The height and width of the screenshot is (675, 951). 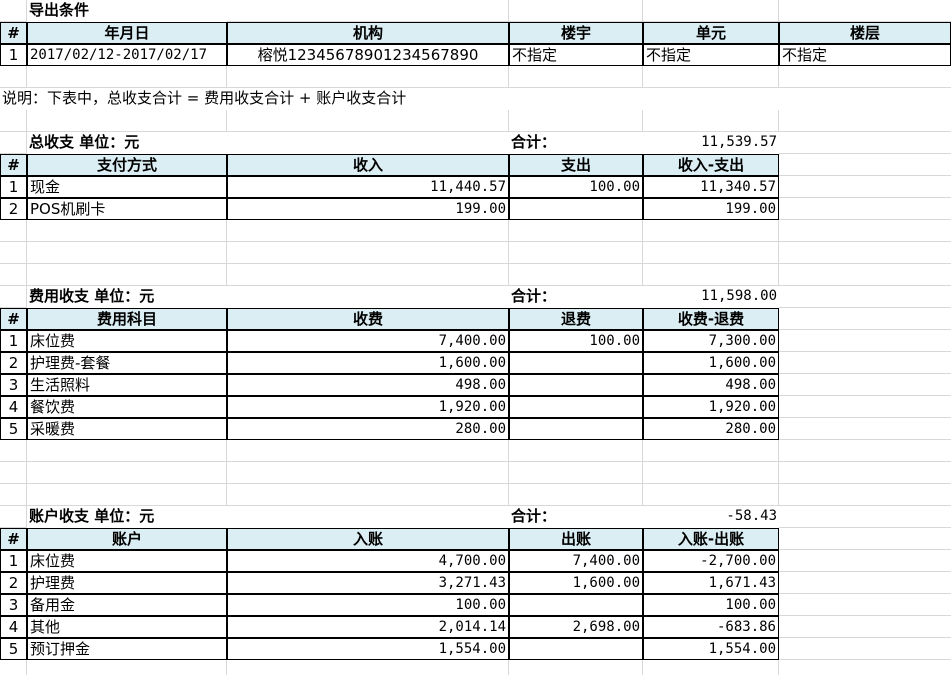 I want to click on table-cell: 2,014.14, so click(x=368, y=627).